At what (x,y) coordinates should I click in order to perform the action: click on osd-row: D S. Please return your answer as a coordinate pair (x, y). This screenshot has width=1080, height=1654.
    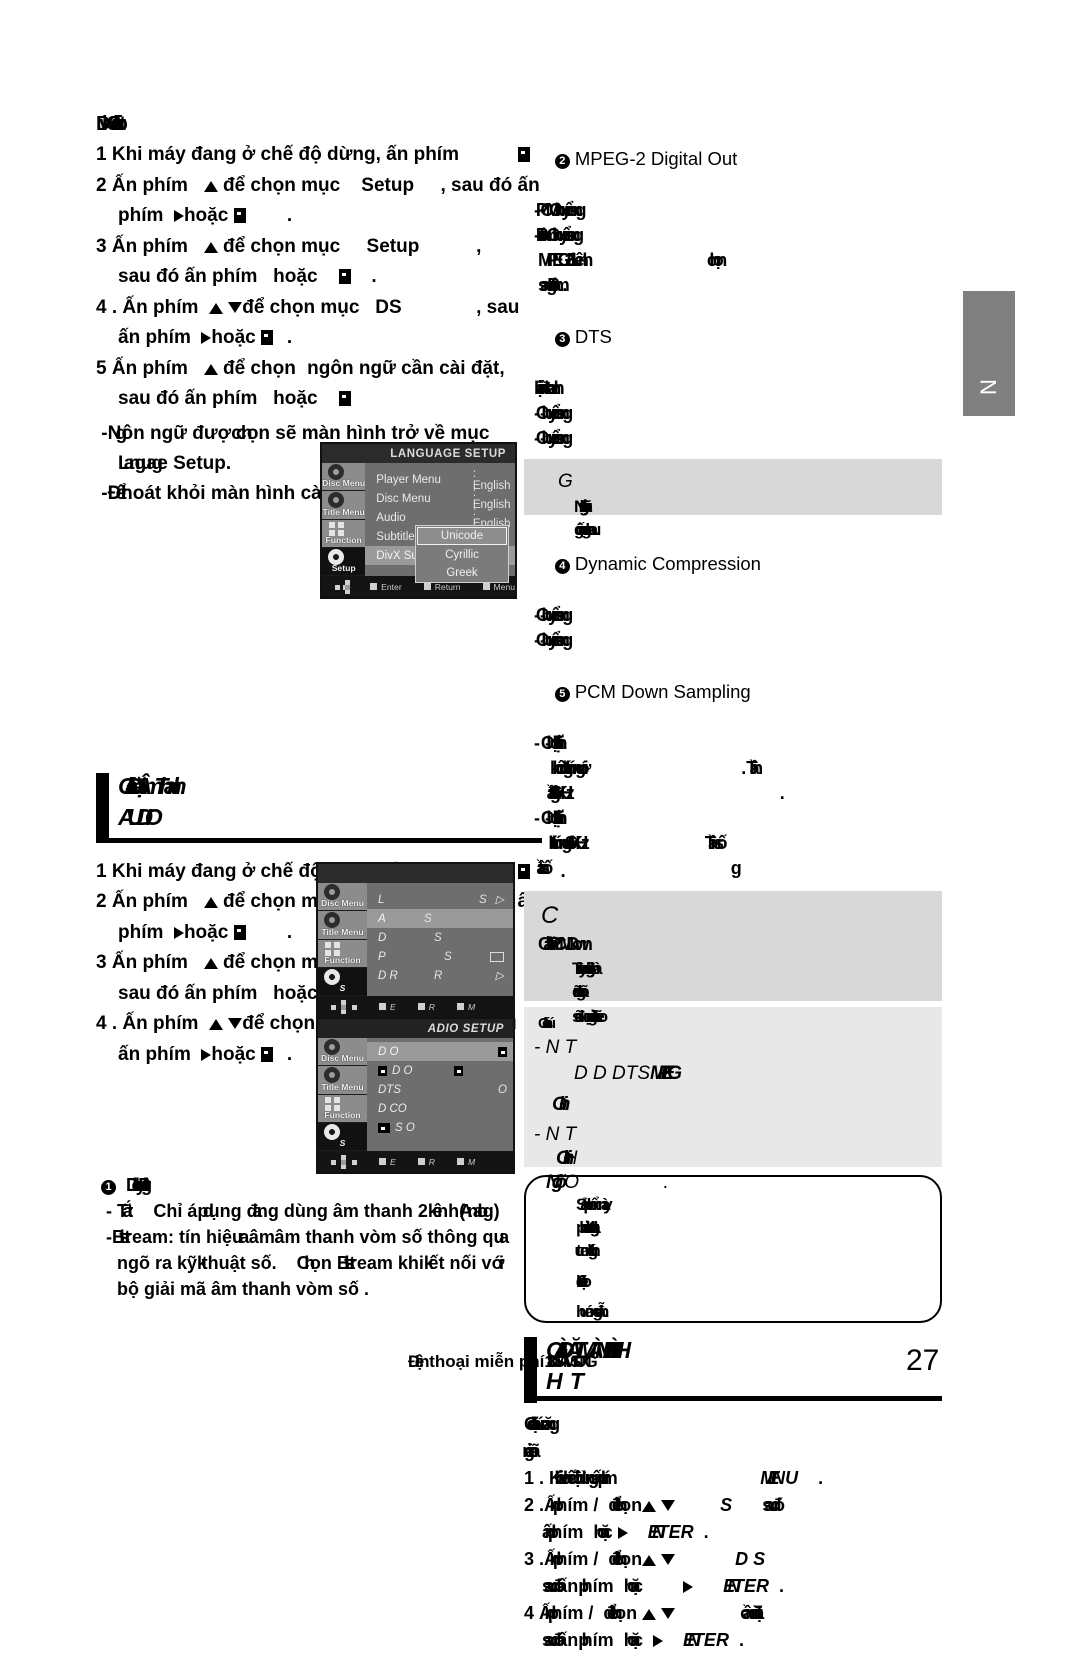
    Looking at the image, I should click on (440, 937).